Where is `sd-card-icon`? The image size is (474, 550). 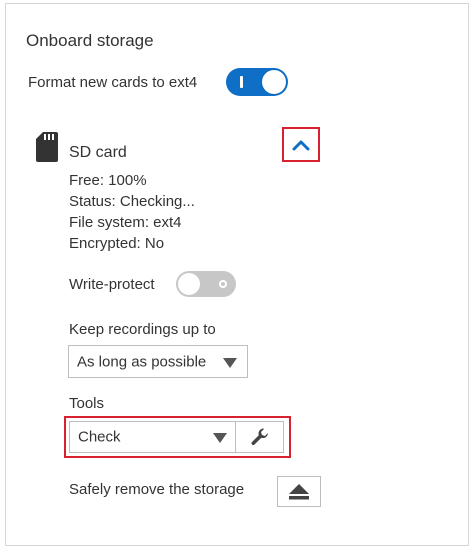
sd-card-icon is located at coordinates (47, 147).